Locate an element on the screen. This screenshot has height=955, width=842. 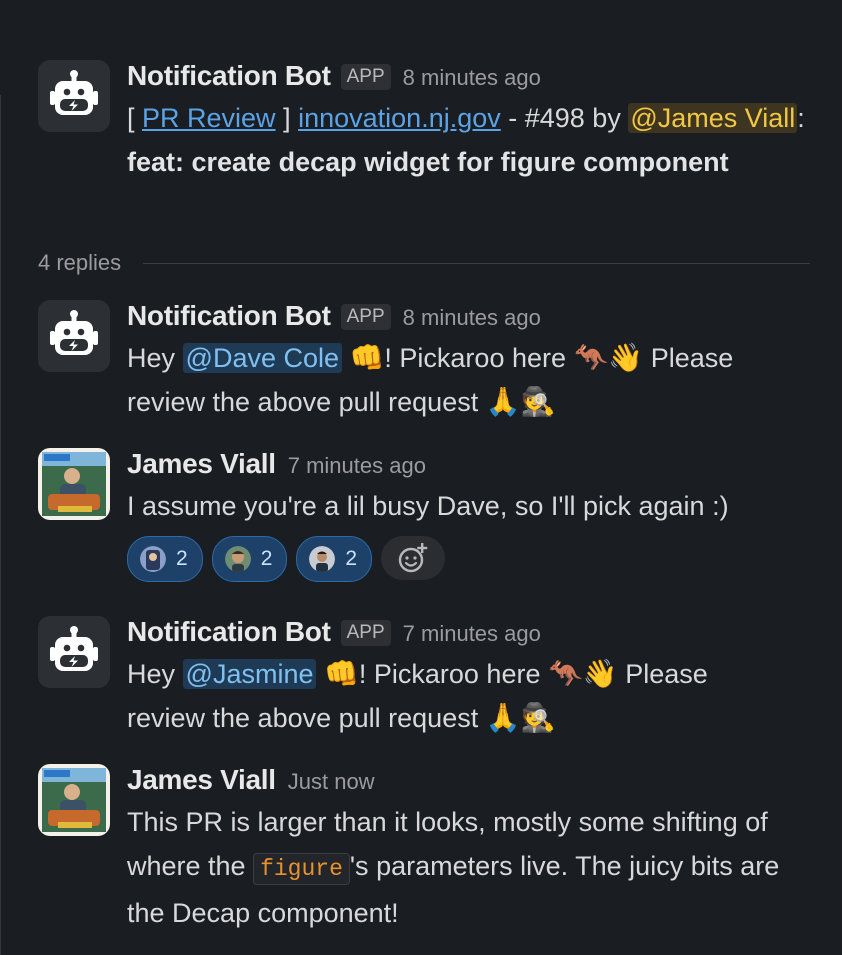
user-mention: @Dave Cole is located at coordinates (262, 358).